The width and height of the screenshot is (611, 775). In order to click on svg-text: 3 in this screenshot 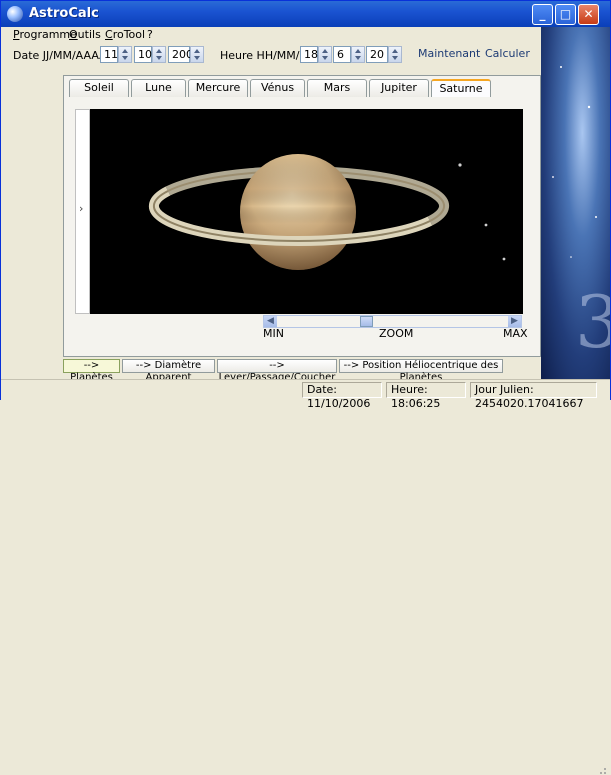, I will do `click(592, 322)`.